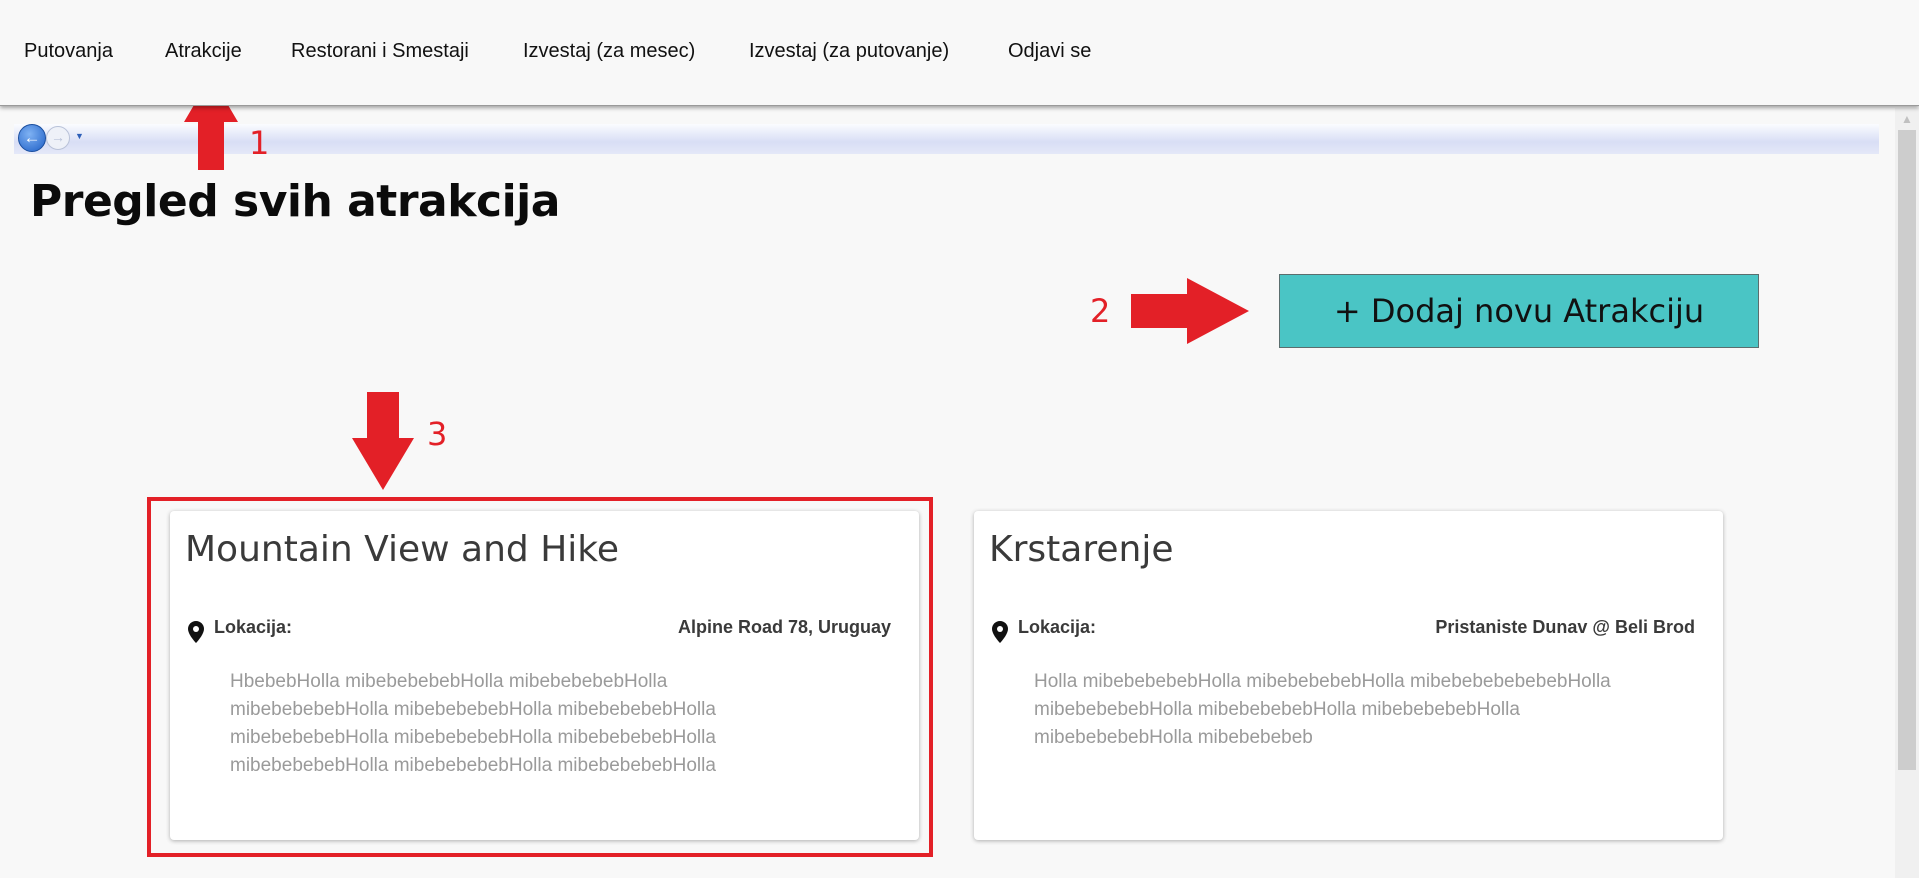 The width and height of the screenshot is (1919, 878). Describe the element at coordinates (609, 51) in the screenshot. I see `nav-izvestaj-mesec: Izvestaj (za mesec)` at that location.